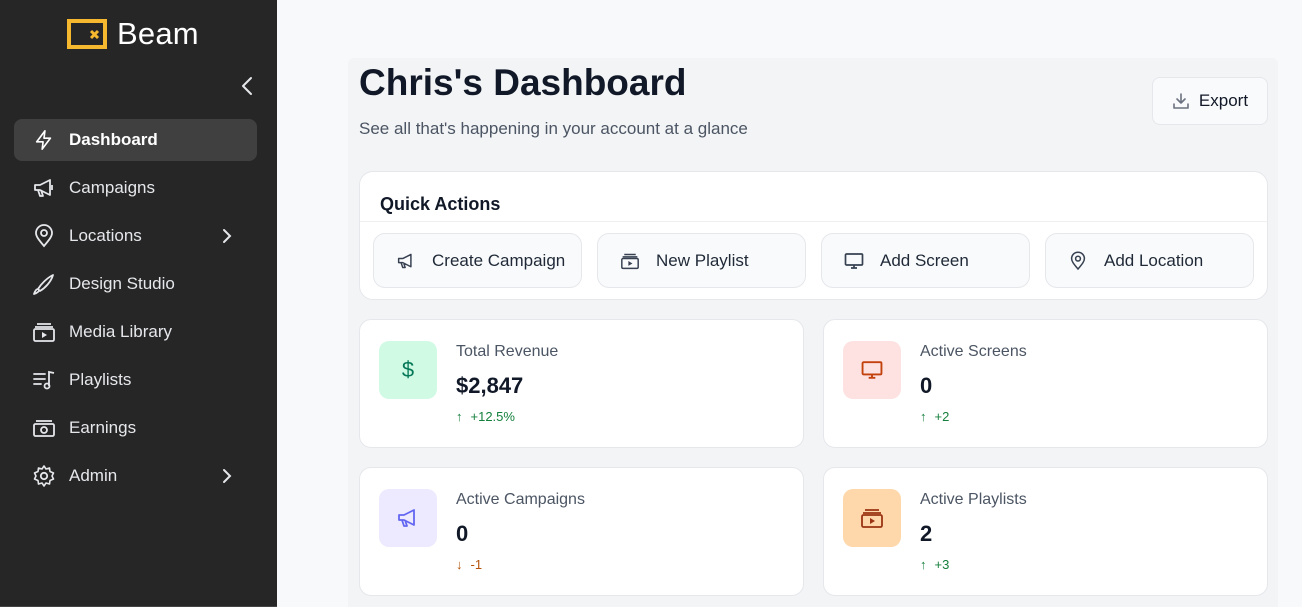 The width and height of the screenshot is (1302, 607). Describe the element at coordinates (103, 427) in the screenshot. I see `sidebar-item-label: Earnings` at that location.